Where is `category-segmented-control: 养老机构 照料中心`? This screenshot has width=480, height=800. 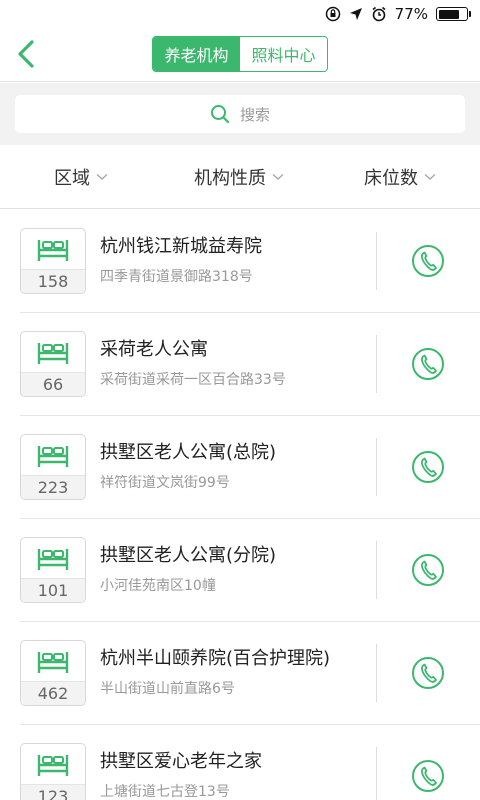 category-segmented-control: 养老机构 照料中心 is located at coordinates (240, 54).